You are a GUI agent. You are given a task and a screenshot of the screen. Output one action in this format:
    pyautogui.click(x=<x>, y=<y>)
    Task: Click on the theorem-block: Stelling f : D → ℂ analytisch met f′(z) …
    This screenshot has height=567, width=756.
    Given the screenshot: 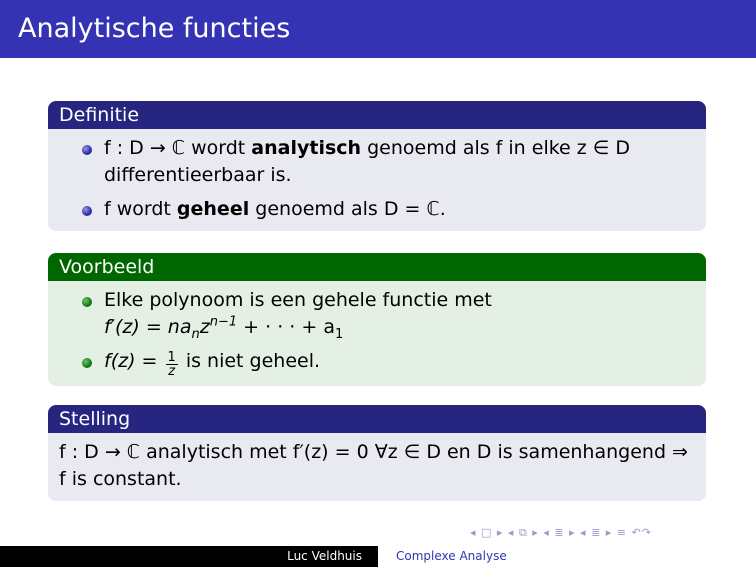 What is the action you would take?
    pyautogui.click(x=377, y=453)
    